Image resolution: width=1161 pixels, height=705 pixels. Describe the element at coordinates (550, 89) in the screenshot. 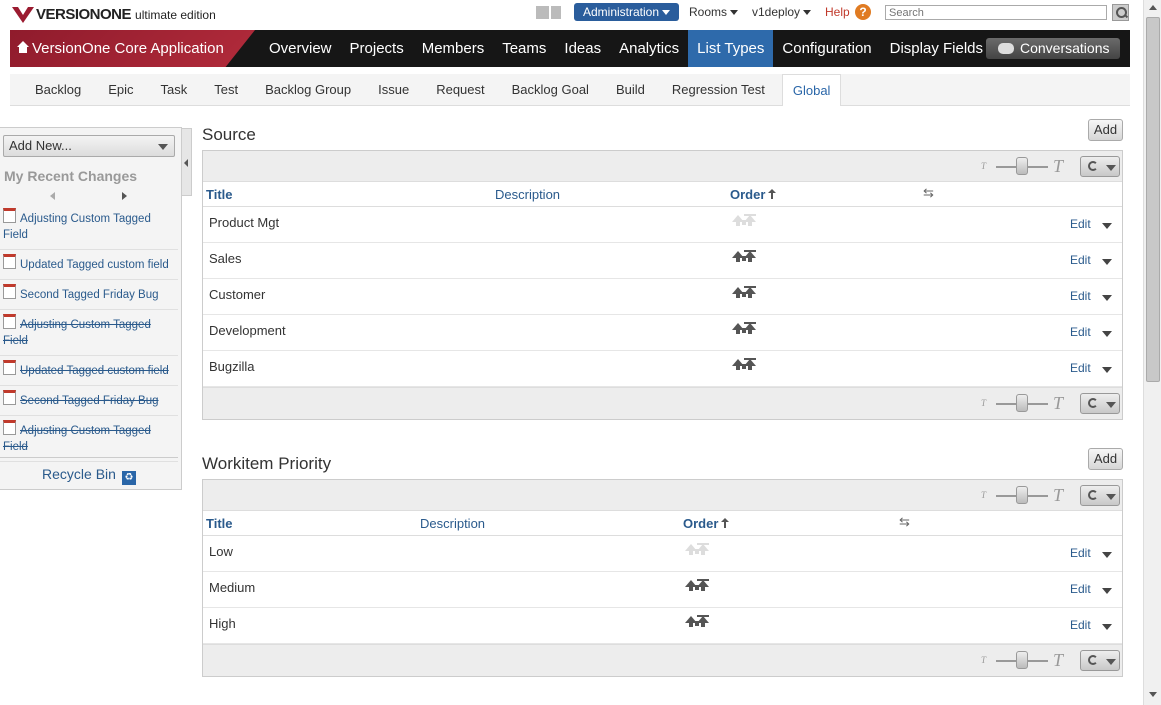

I see `tab-backlog-goal: Backlog Goal` at that location.